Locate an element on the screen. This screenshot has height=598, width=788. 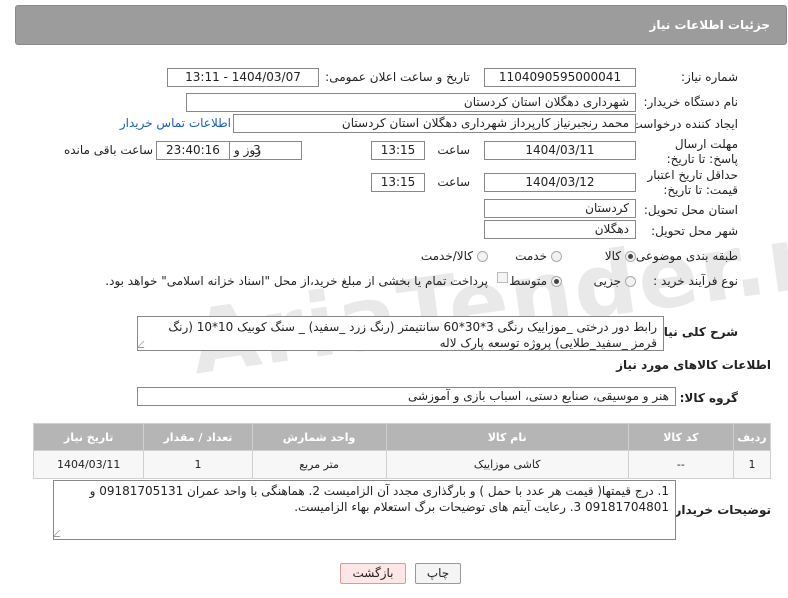
cell-unit: متر مربع is located at coordinates (319, 464).